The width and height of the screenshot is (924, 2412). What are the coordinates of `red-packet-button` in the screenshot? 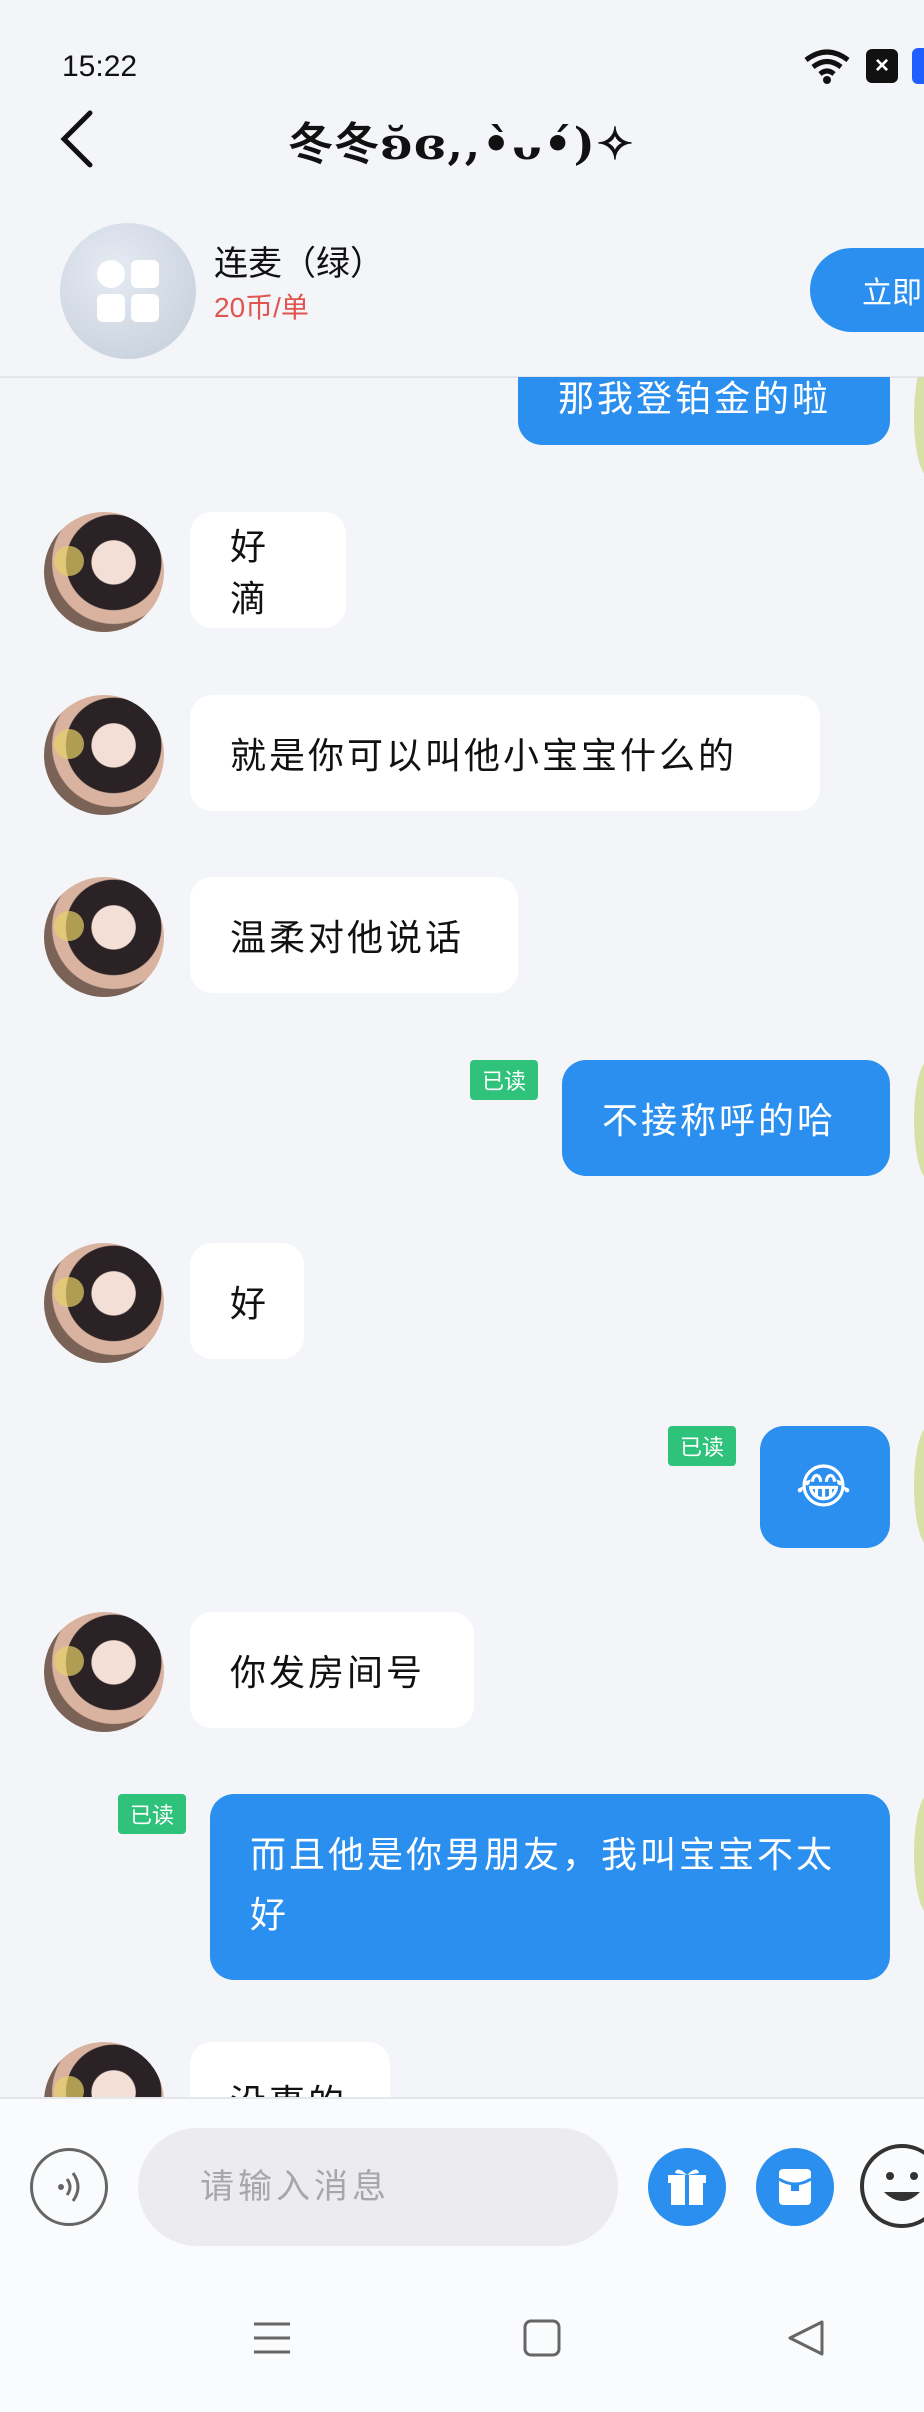 It's located at (795, 2187).